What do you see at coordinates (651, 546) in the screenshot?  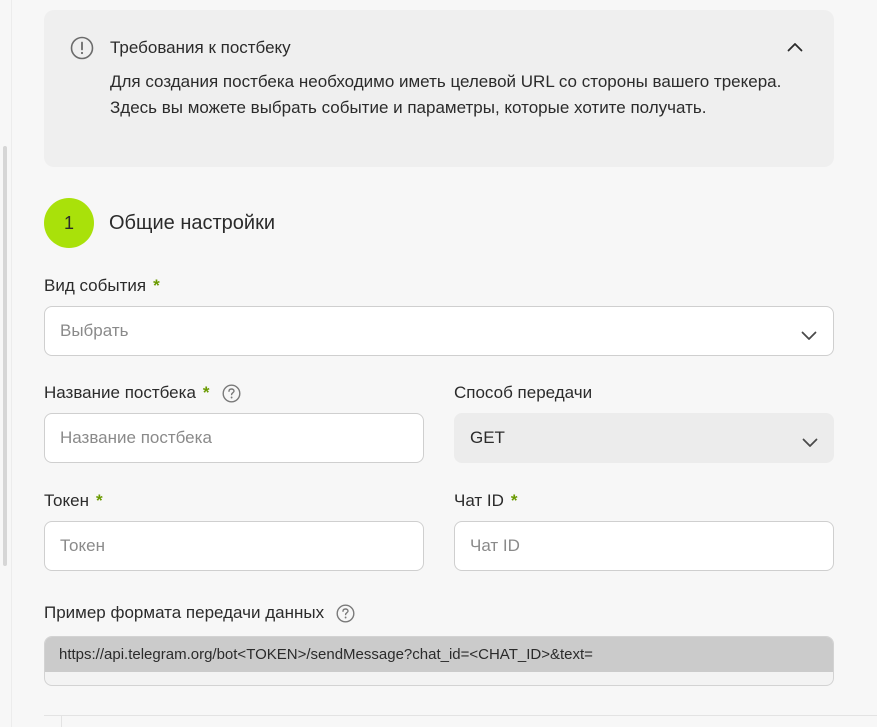 I see `chat-id-input` at bounding box center [651, 546].